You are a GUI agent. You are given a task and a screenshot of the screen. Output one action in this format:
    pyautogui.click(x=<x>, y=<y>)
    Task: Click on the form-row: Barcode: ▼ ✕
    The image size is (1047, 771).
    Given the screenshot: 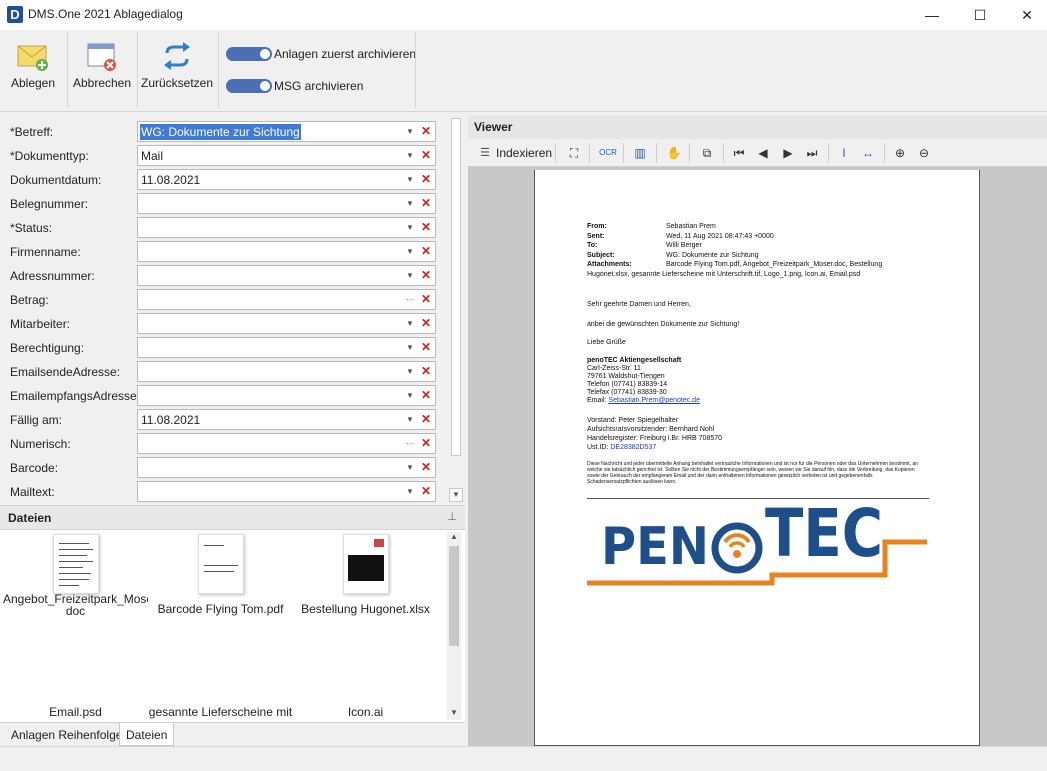 What is the action you would take?
    pyautogui.click(x=224, y=468)
    